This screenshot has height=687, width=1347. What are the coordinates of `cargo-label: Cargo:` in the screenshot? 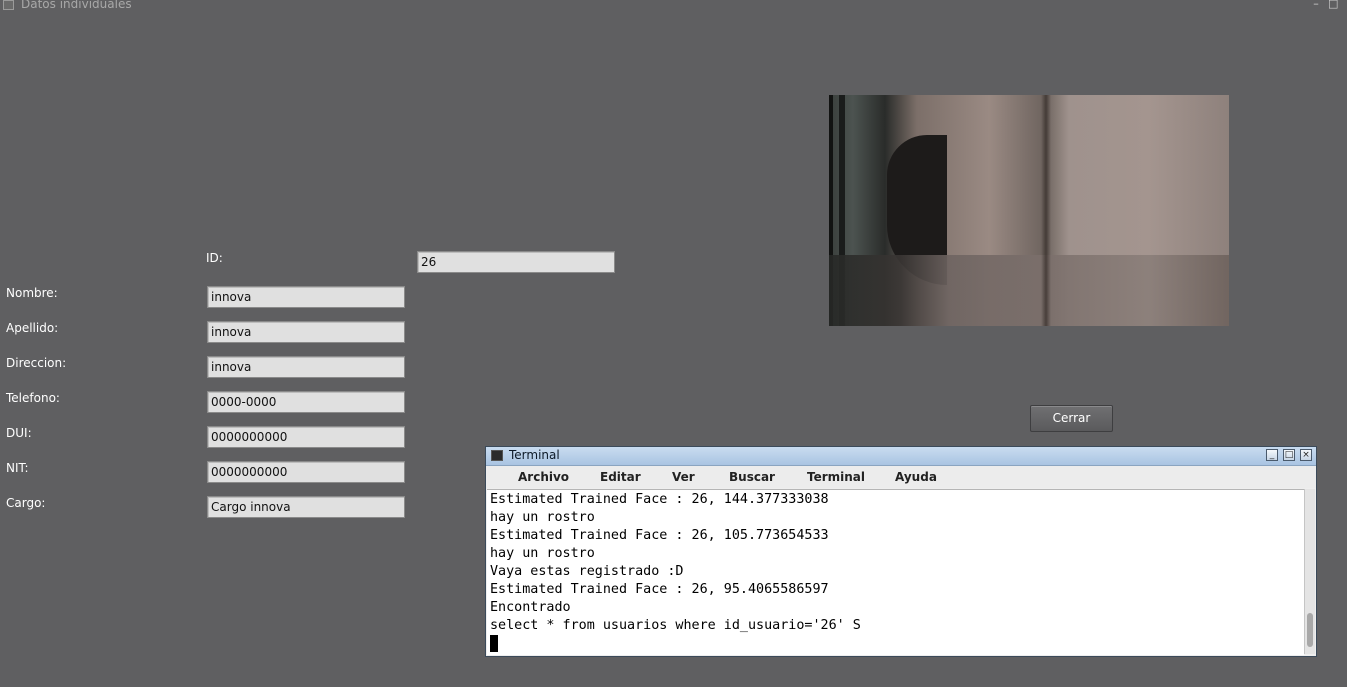 It's located at (26, 503).